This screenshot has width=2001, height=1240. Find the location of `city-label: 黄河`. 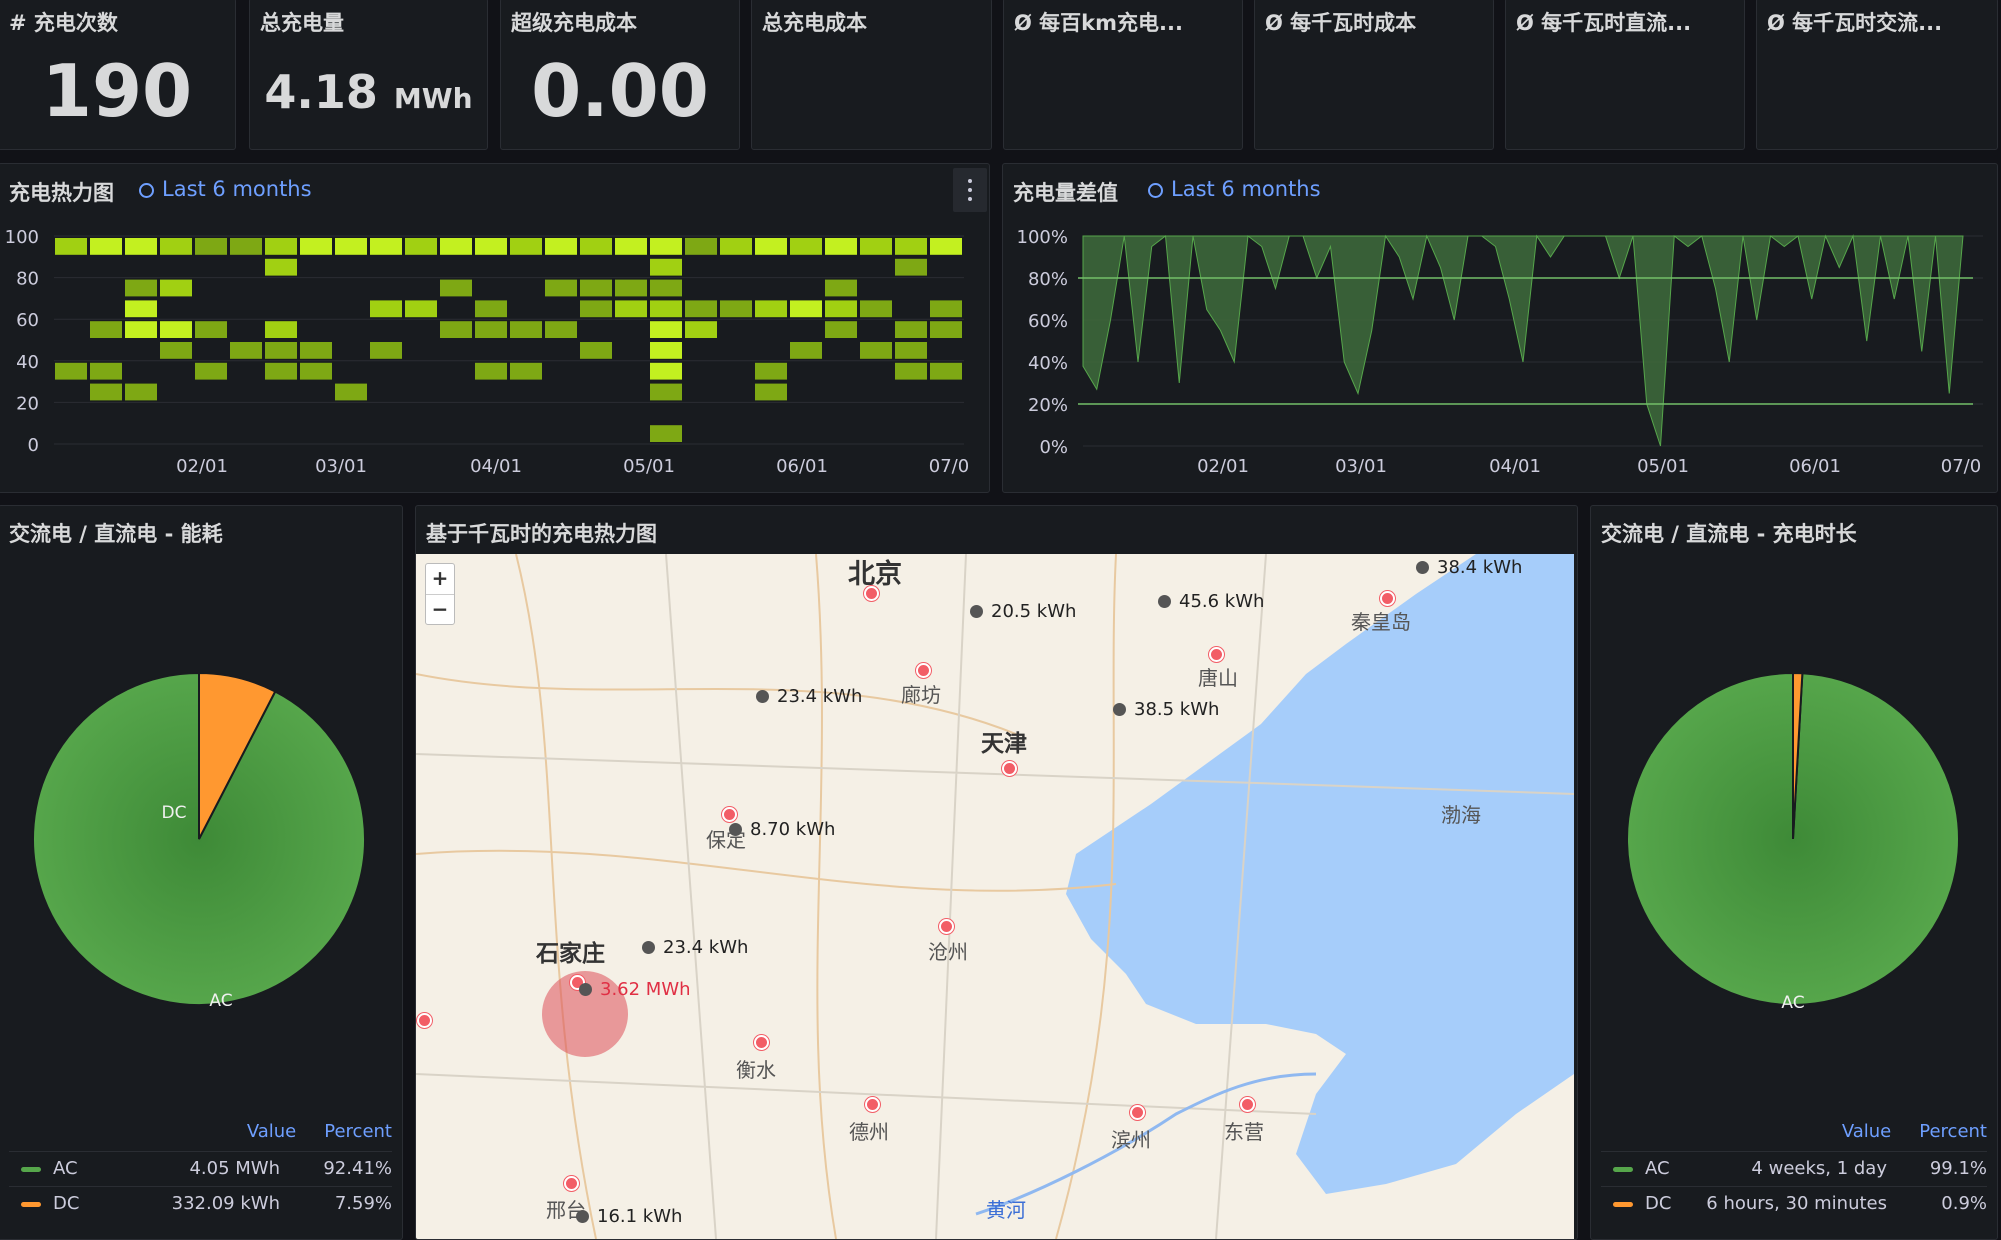

city-label: 黄河 is located at coordinates (1006, 1210).